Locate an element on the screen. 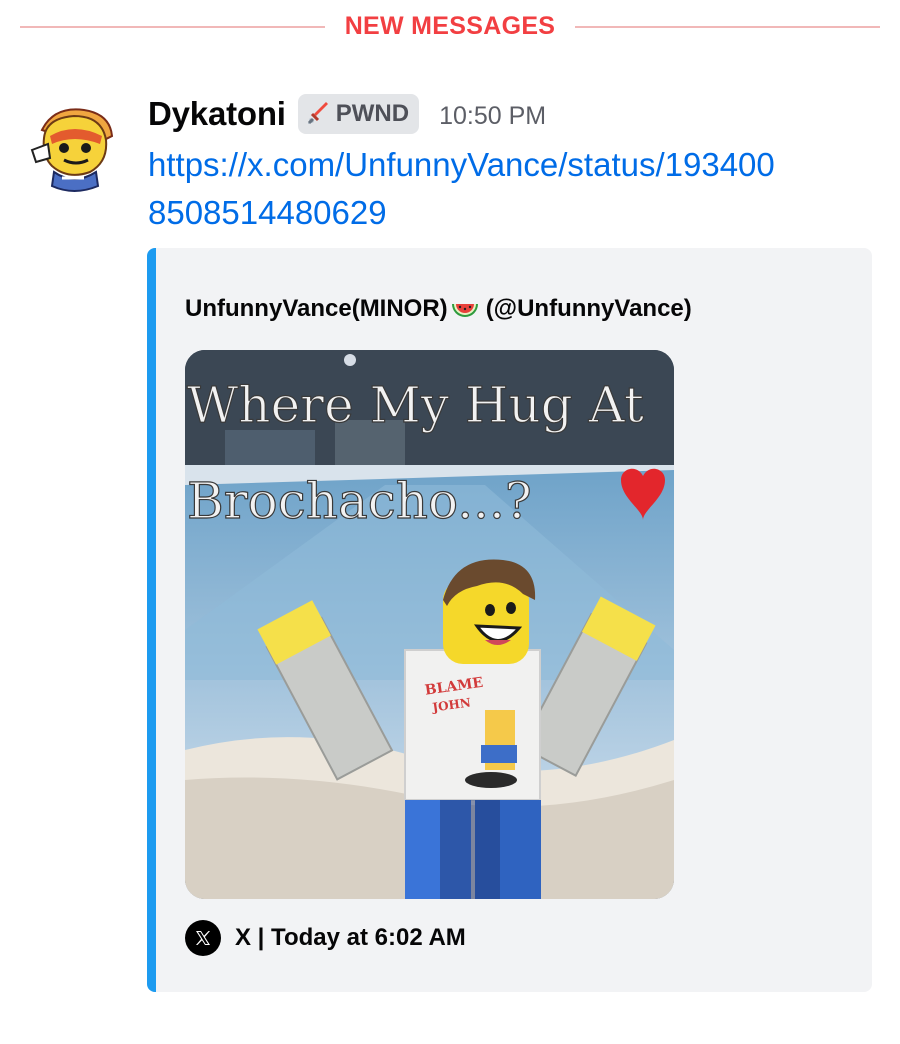 This screenshot has width=900, height=1044. x-logo-icon is located at coordinates (203, 938).